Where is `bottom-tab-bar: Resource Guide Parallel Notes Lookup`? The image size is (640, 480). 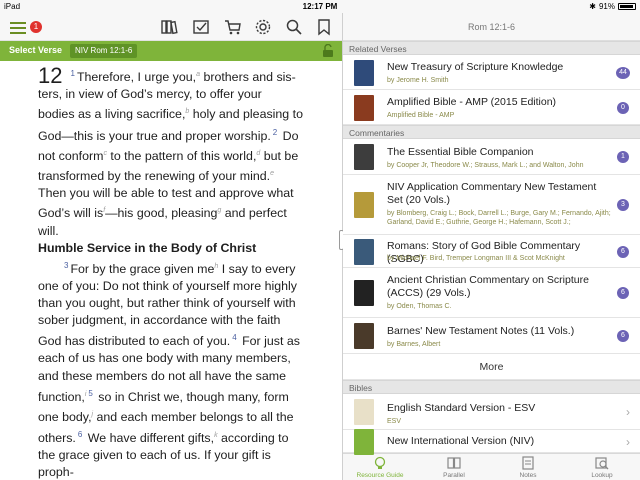 bottom-tab-bar: Resource Guide Parallel Notes Lookup is located at coordinates (491, 466).